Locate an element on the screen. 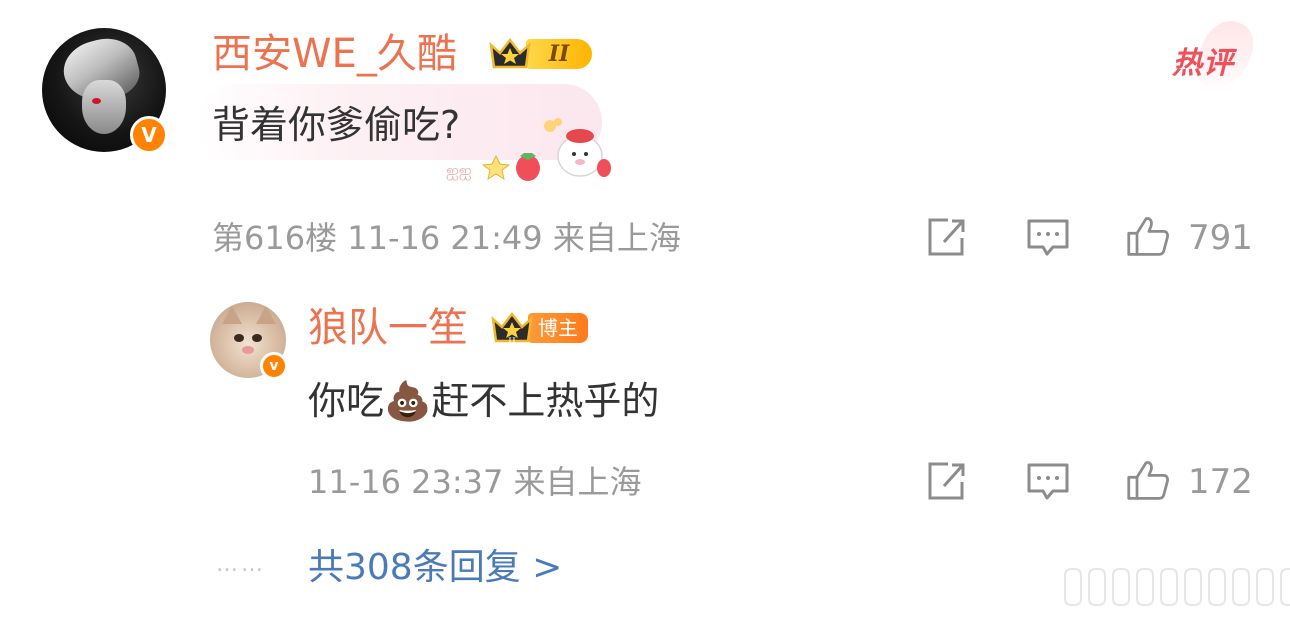 This screenshot has width=1290, height=617. watermark-logo is located at coordinates (1177, 587).